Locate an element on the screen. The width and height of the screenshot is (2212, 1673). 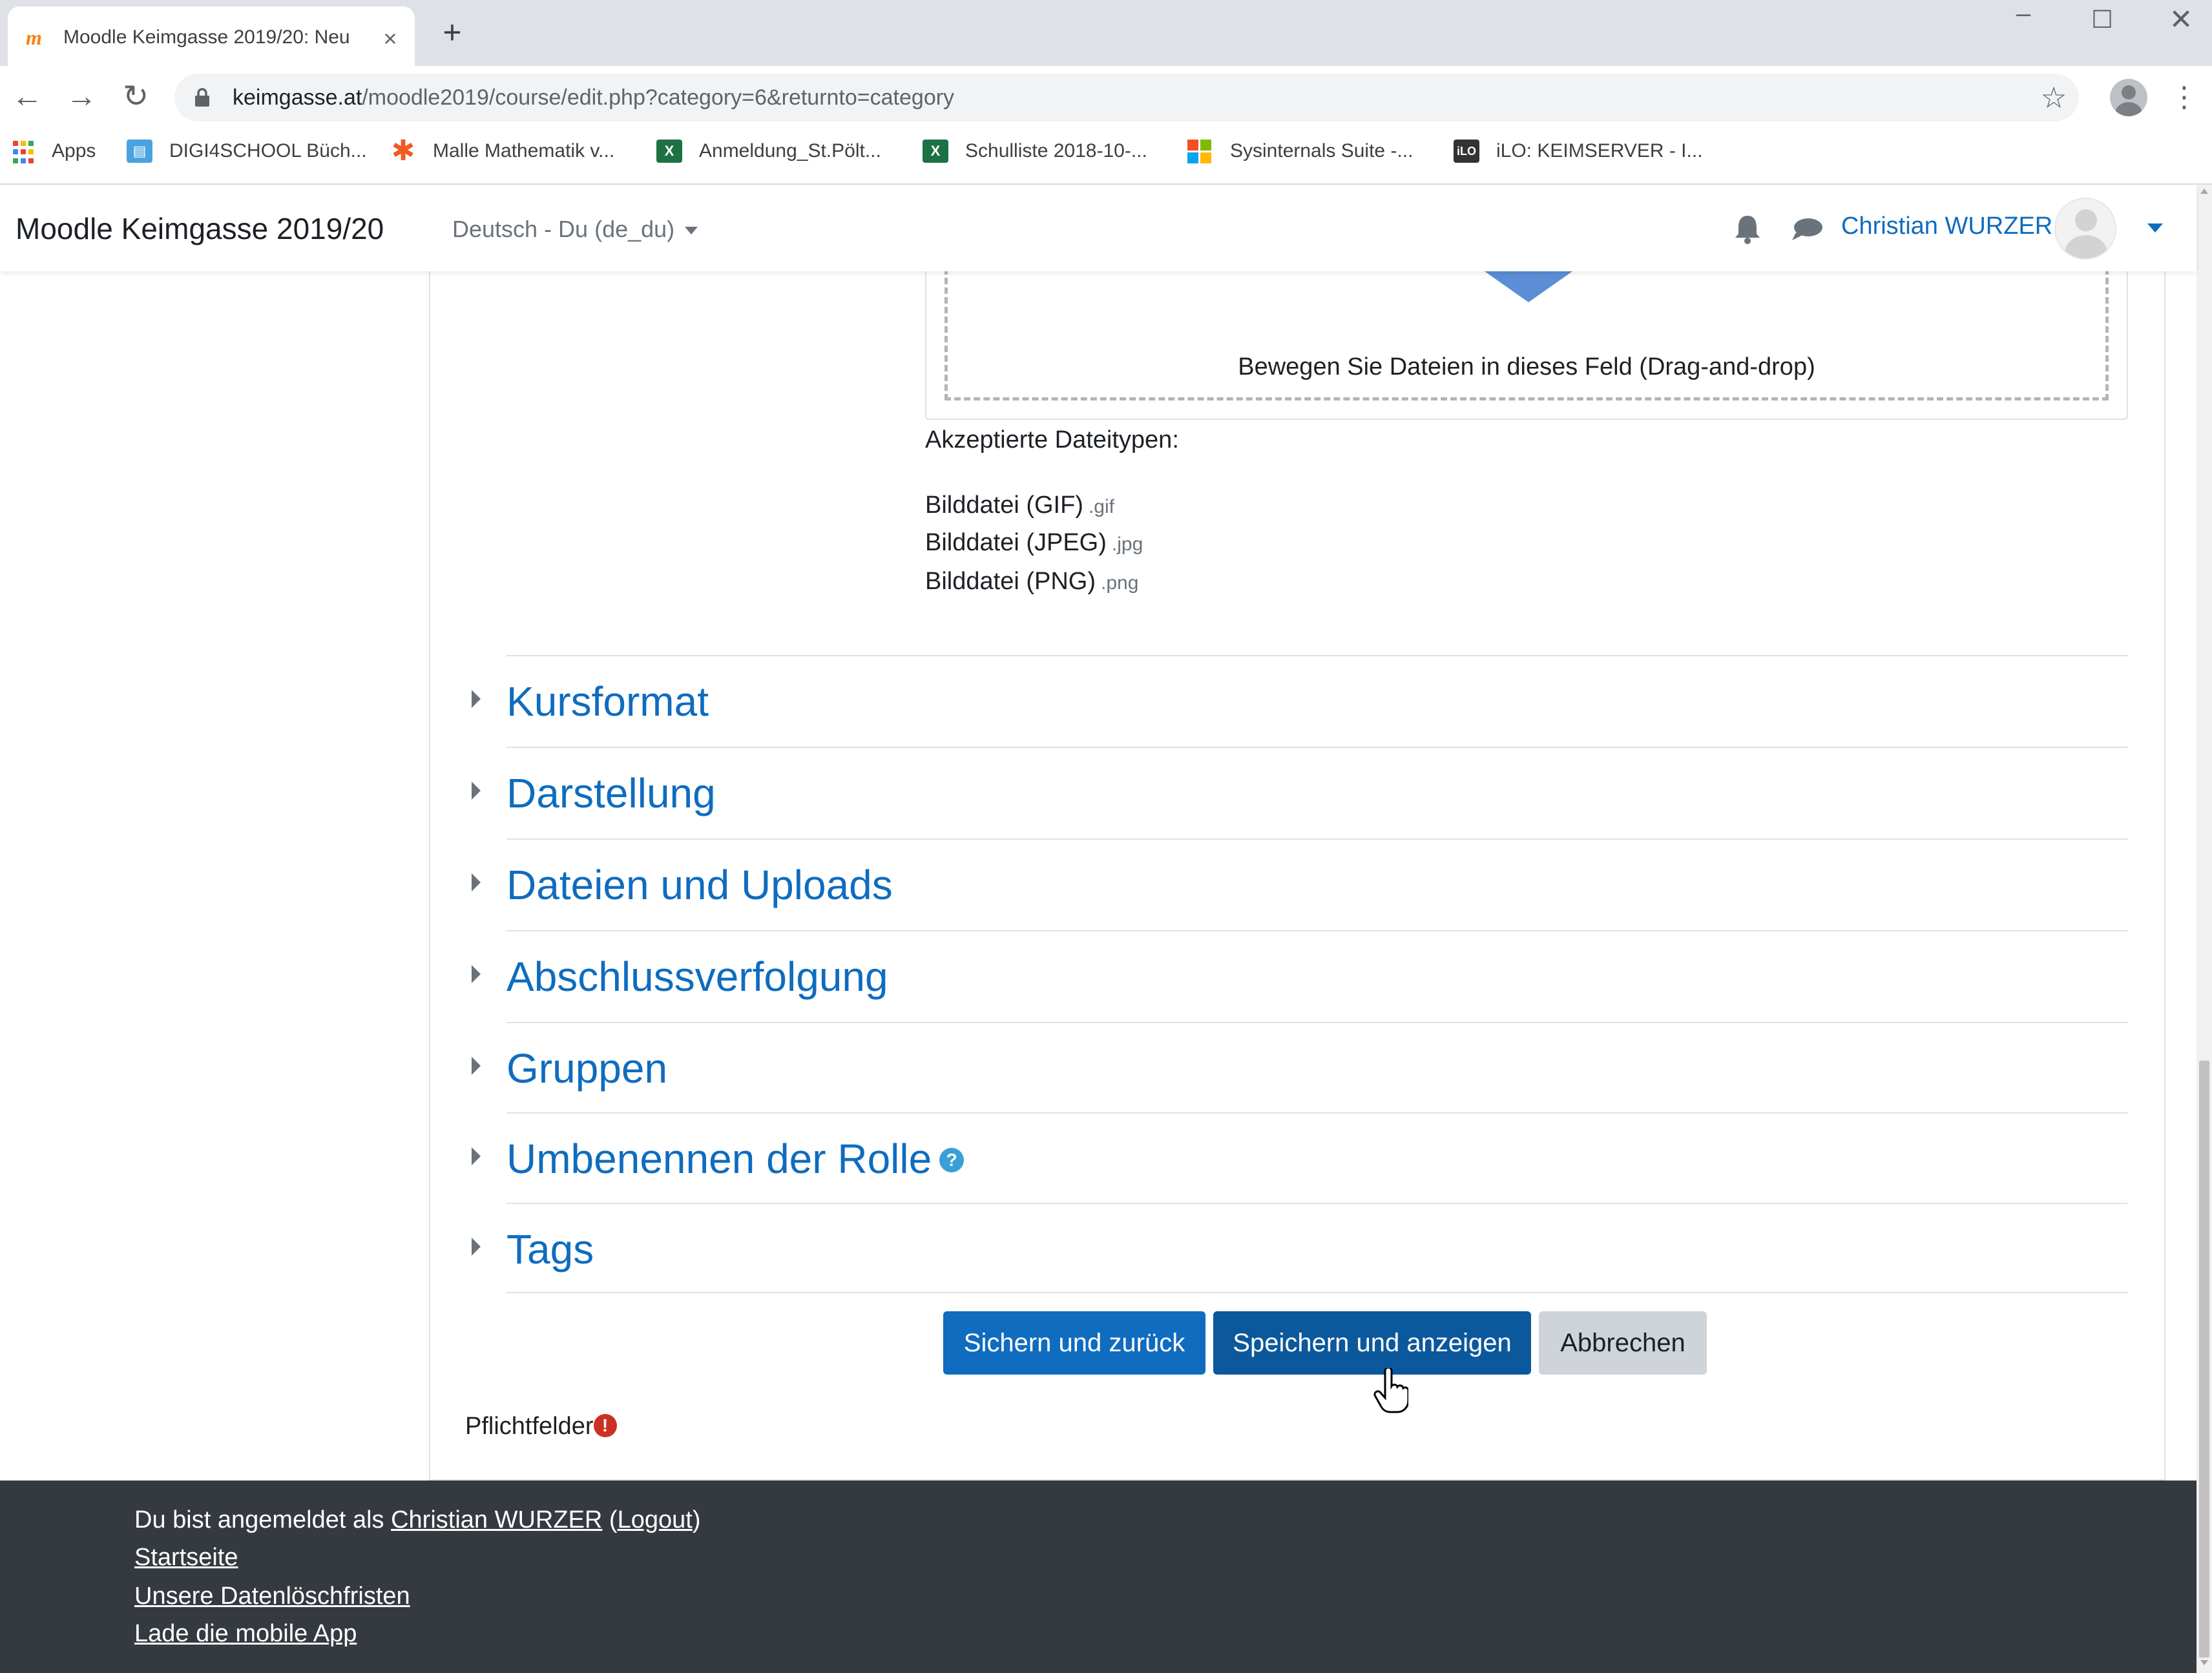
section-title: Darstellung is located at coordinates (611, 793).